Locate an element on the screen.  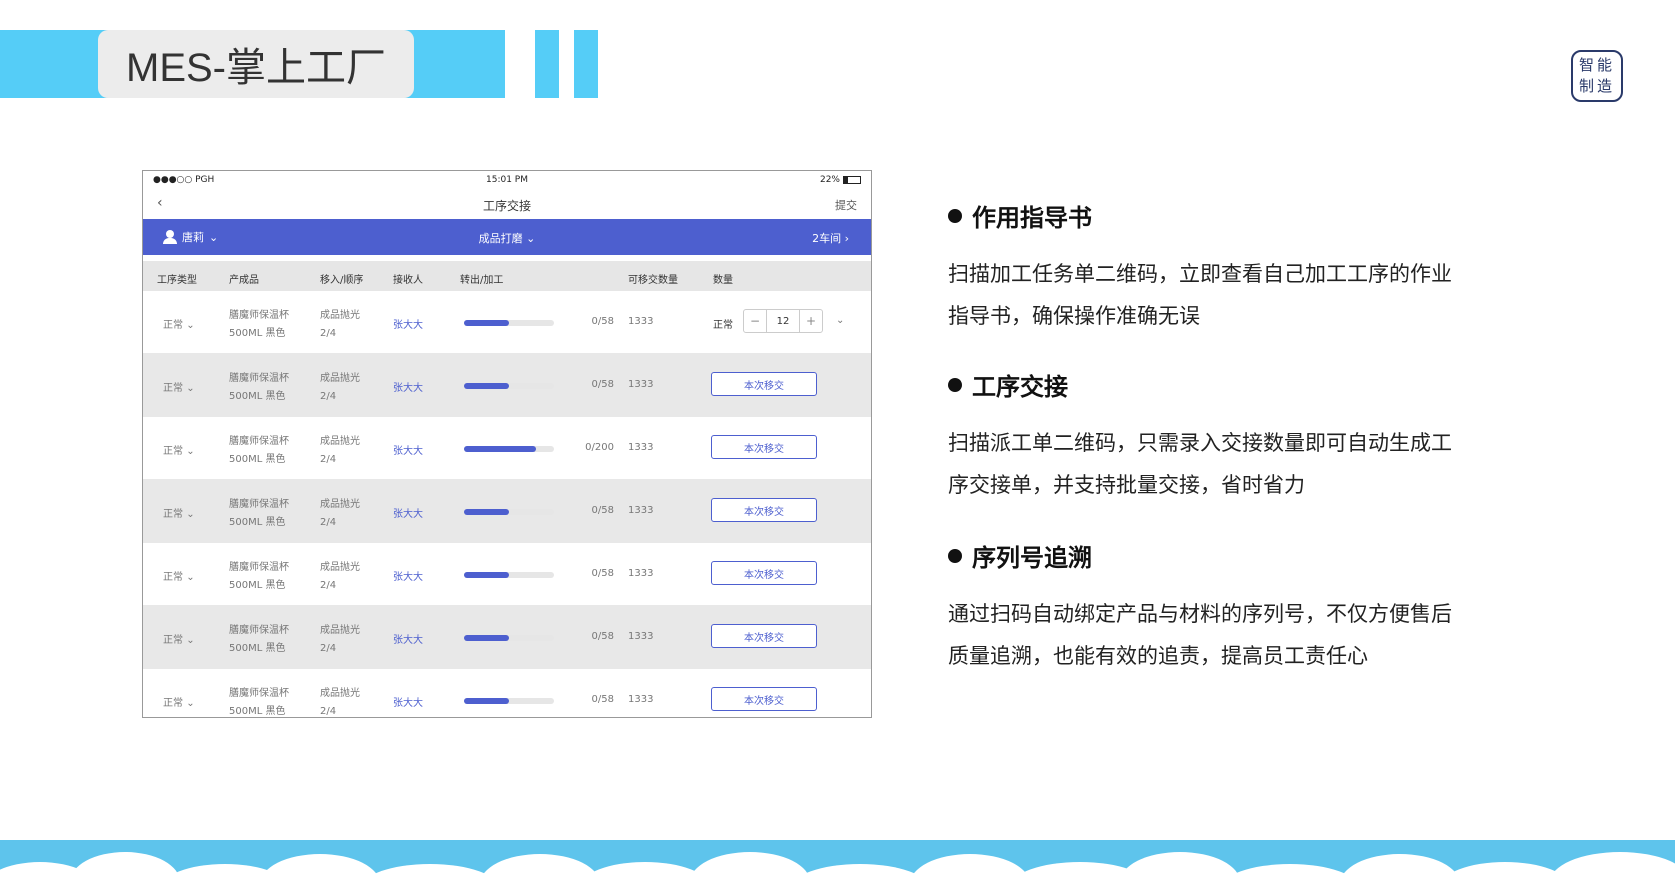
qty-status: 正常 is located at coordinates (723, 325).